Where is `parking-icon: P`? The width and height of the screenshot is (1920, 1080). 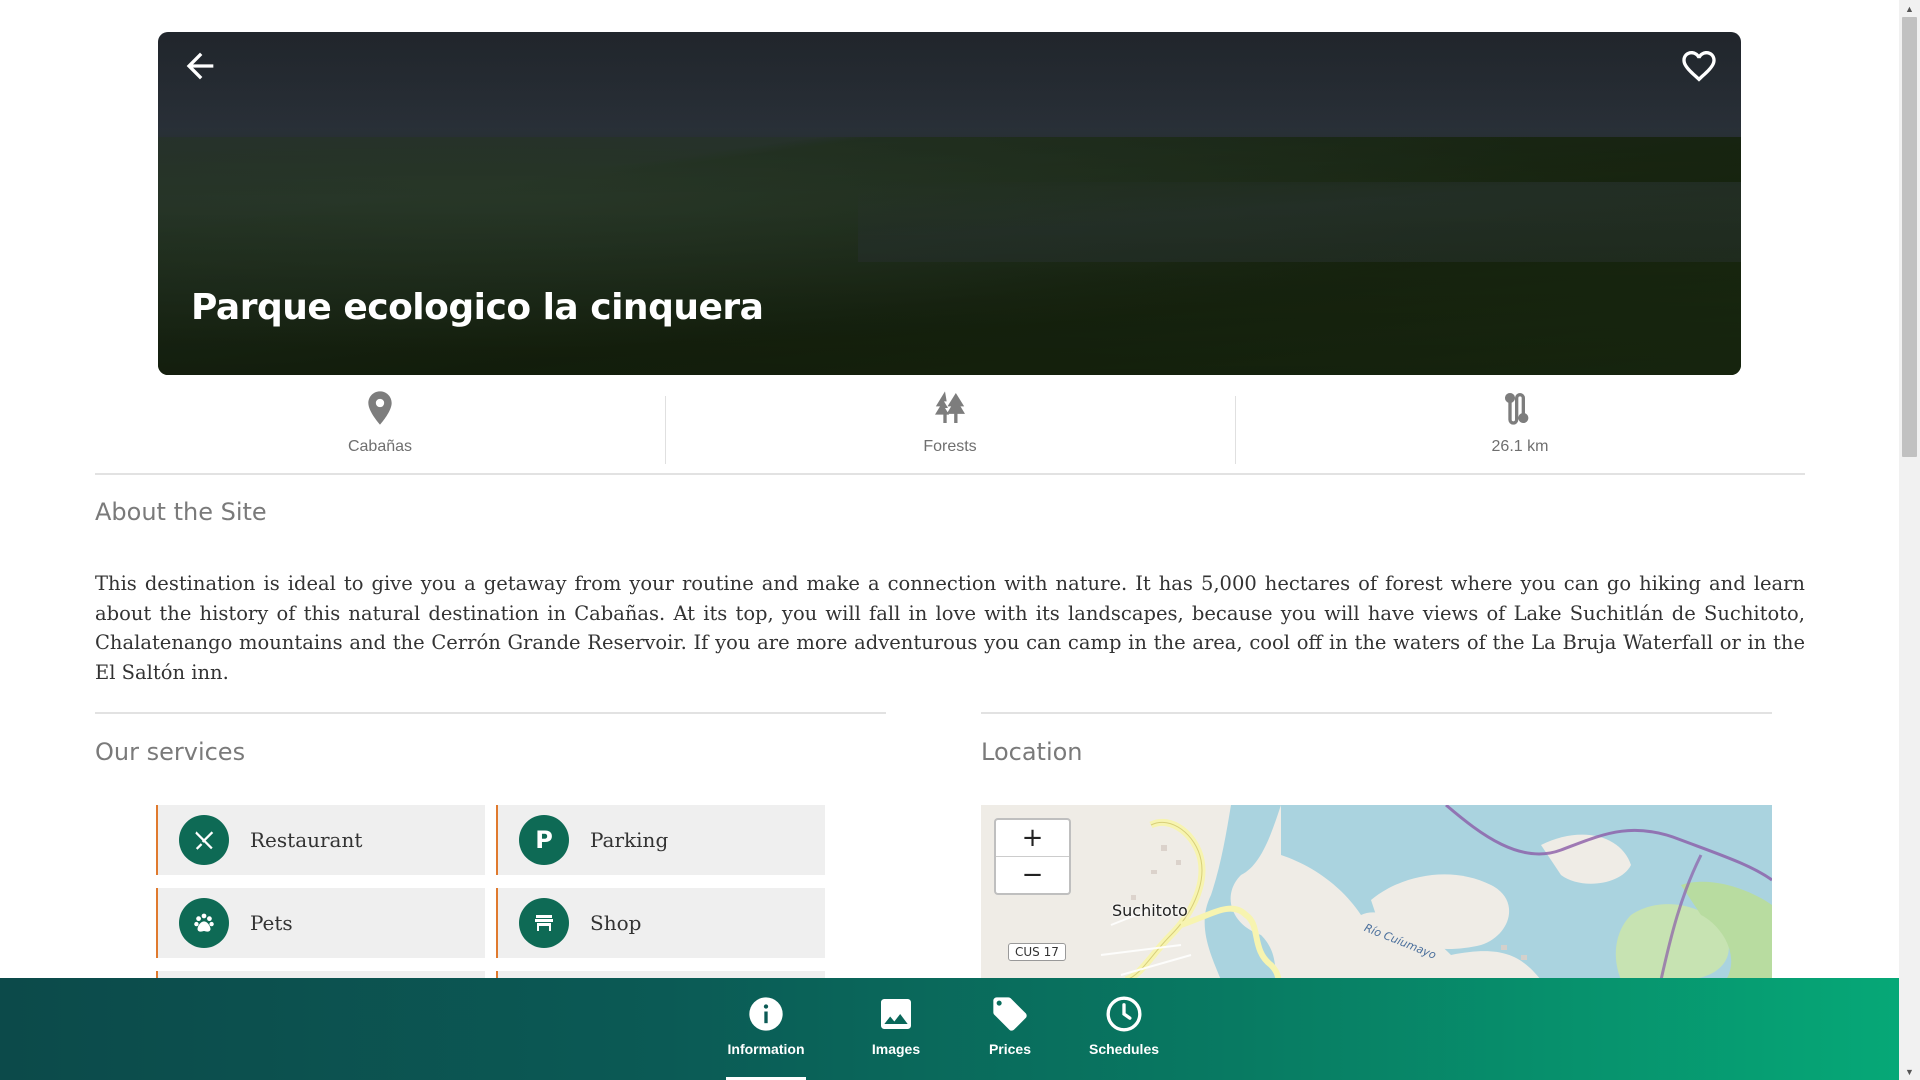 parking-icon: P is located at coordinates (544, 840).